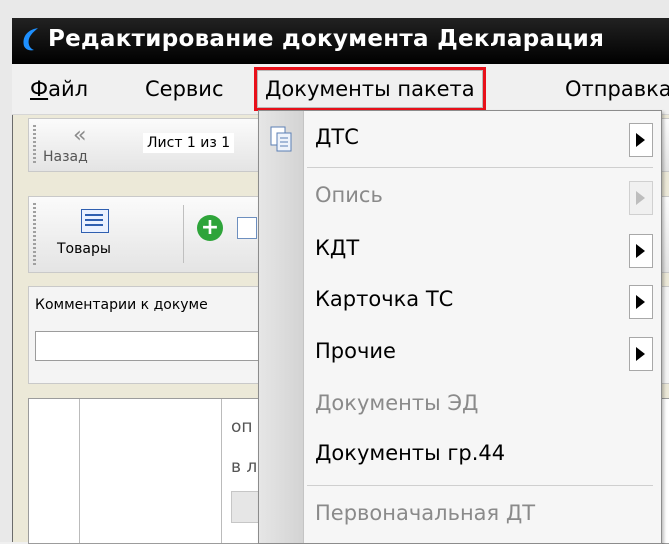 Image resolution: width=669 pixels, height=544 pixels. I want to click on menu-package-documents: Документы пакета, so click(370, 89).